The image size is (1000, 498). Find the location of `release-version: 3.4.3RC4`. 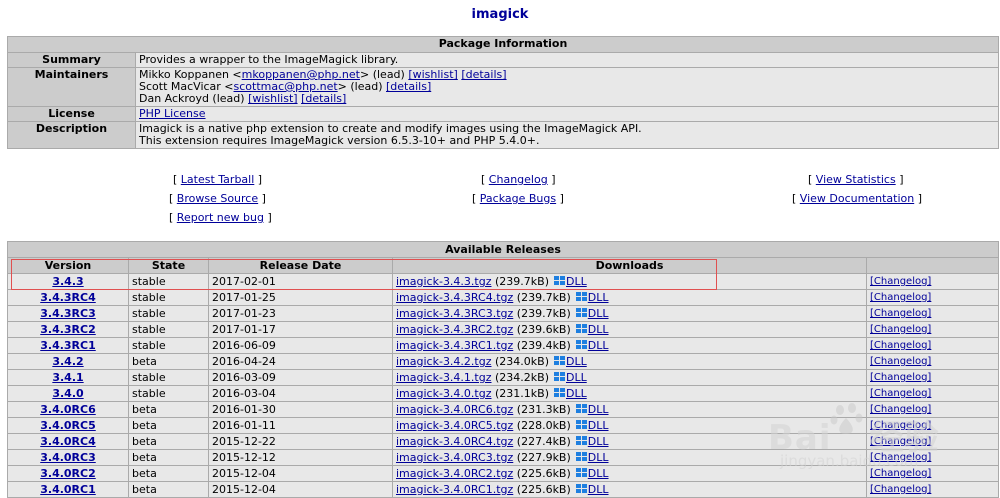

release-version: 3.4.3RC4 is located at coordinates (68, 297).